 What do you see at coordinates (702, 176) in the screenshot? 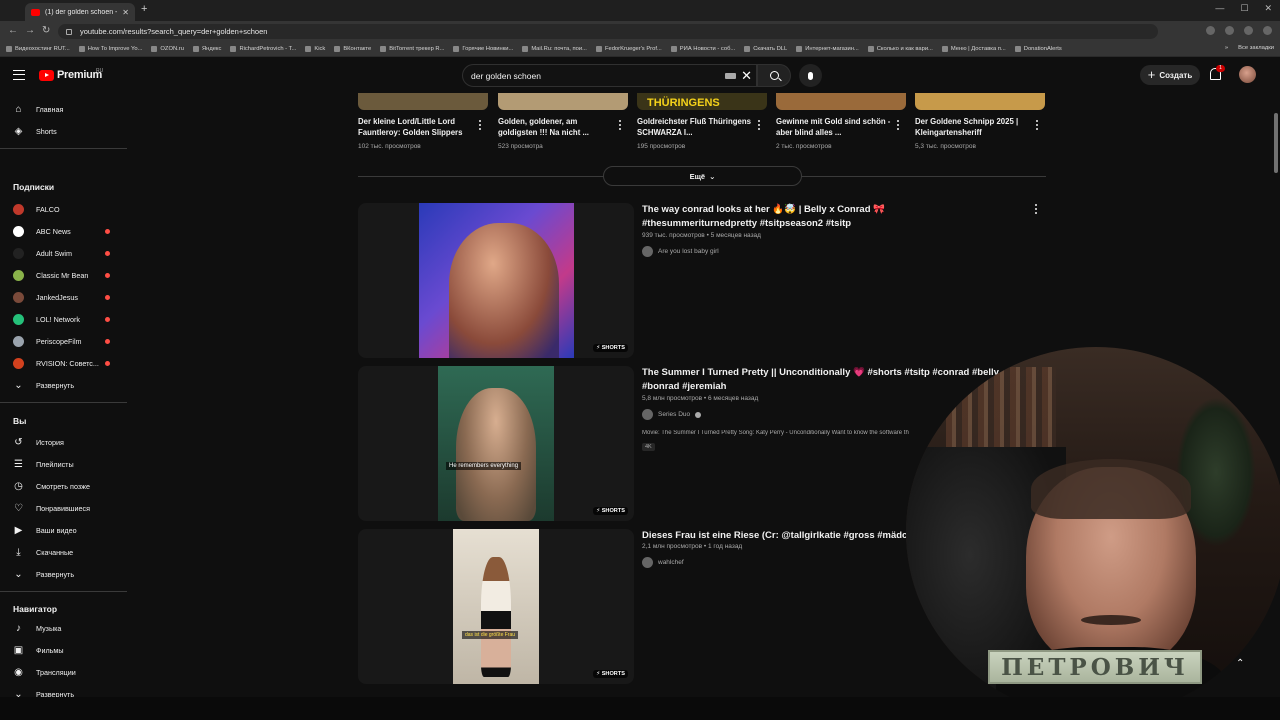
I see `show-more-button: Ещё ⌄` at bounding box center [702, 176].